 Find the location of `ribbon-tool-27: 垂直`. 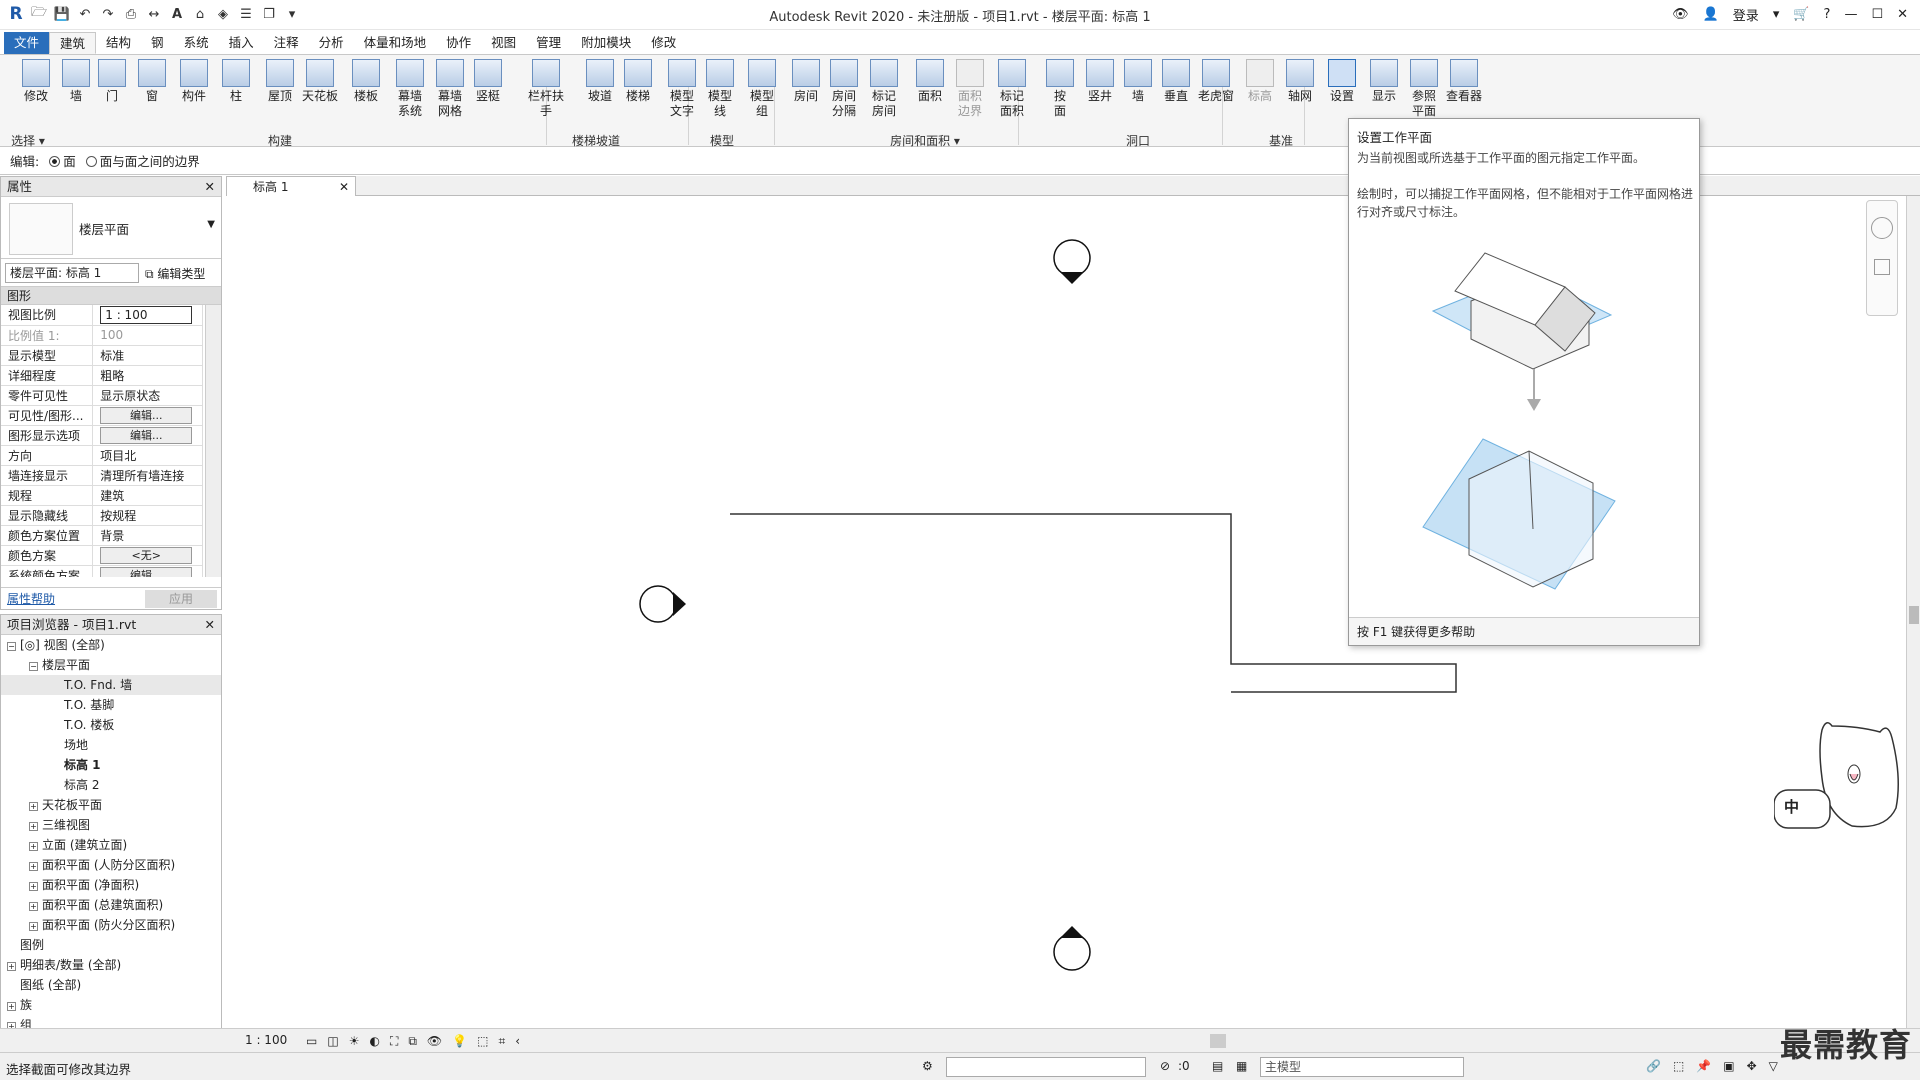

ribbon-tool-27: 垂直 is located at coordinates (1176, 81).